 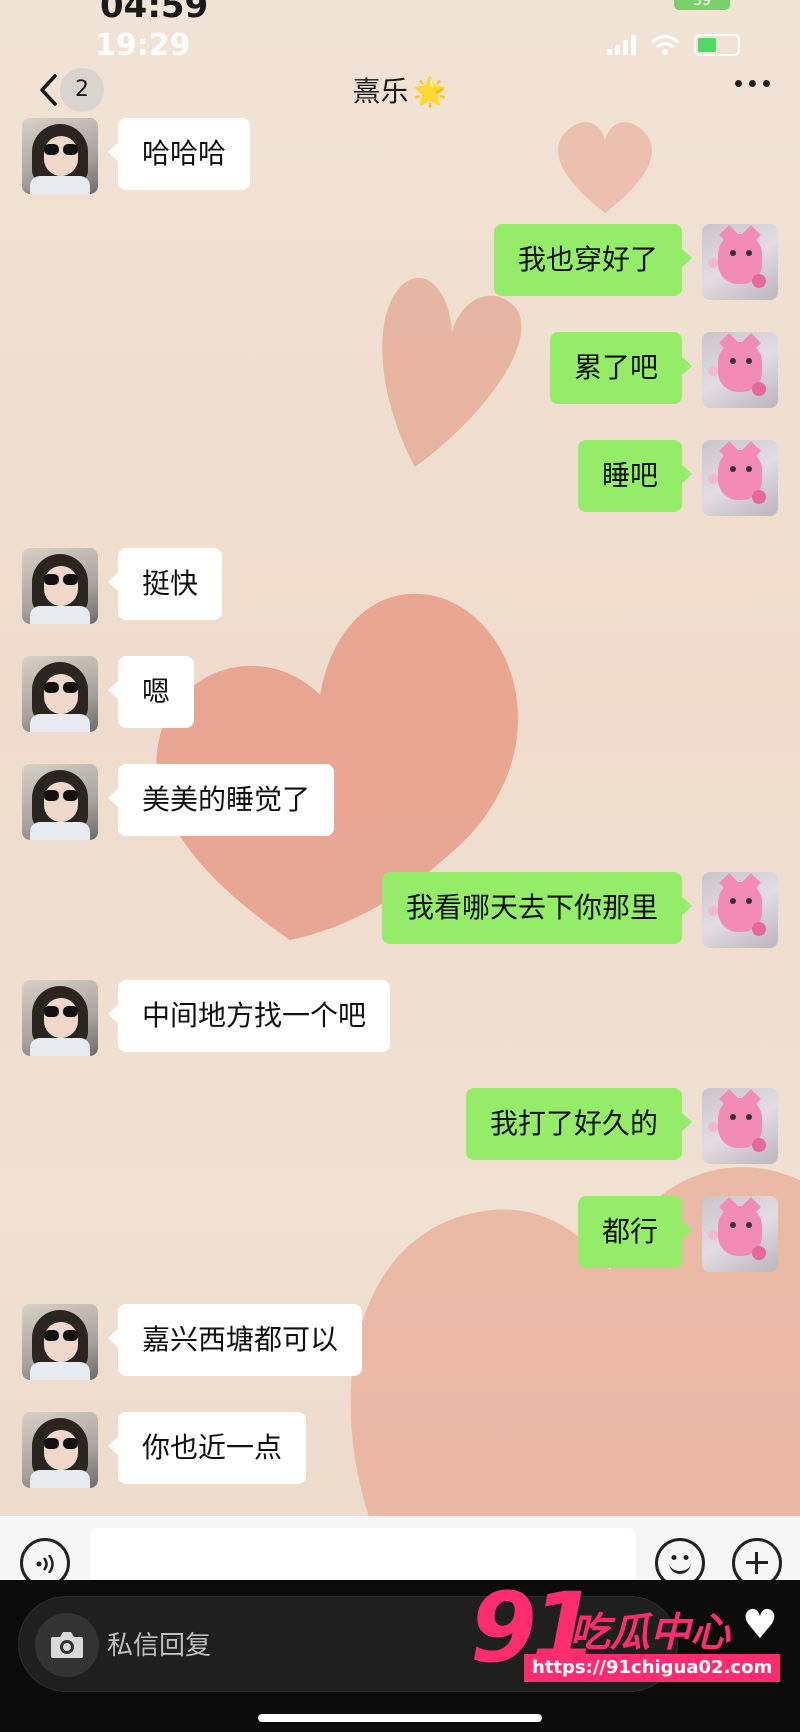 I want to click on chat-title: 熹乐 🌟, so click(x=400, y=90).